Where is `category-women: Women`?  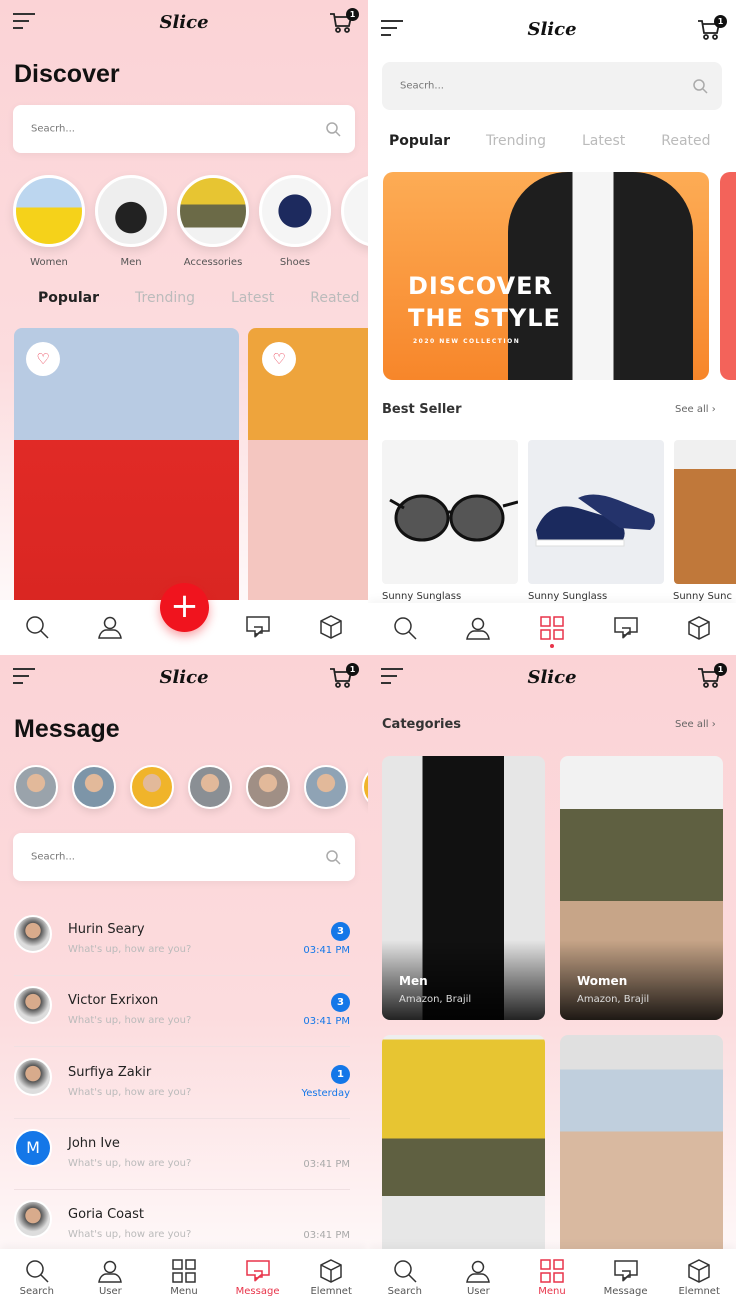
category-women: Women is located at coordinates (49, 221).